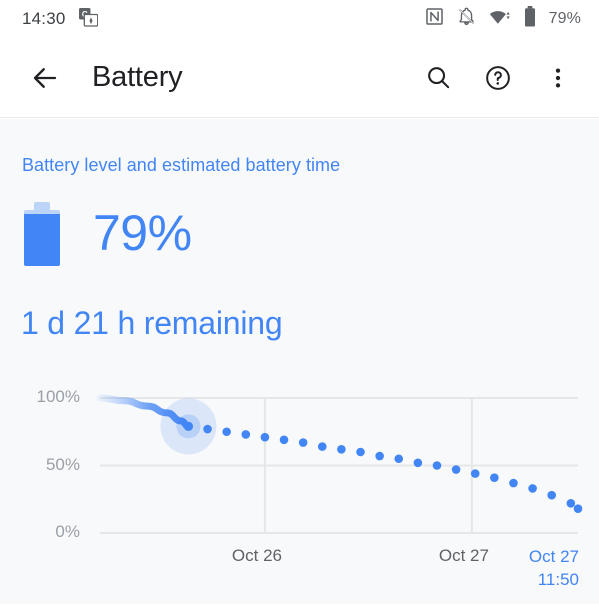 The width and height of the screenshot is (599, 609). I want to click on chart-highlight-halo, so click(188, 426).